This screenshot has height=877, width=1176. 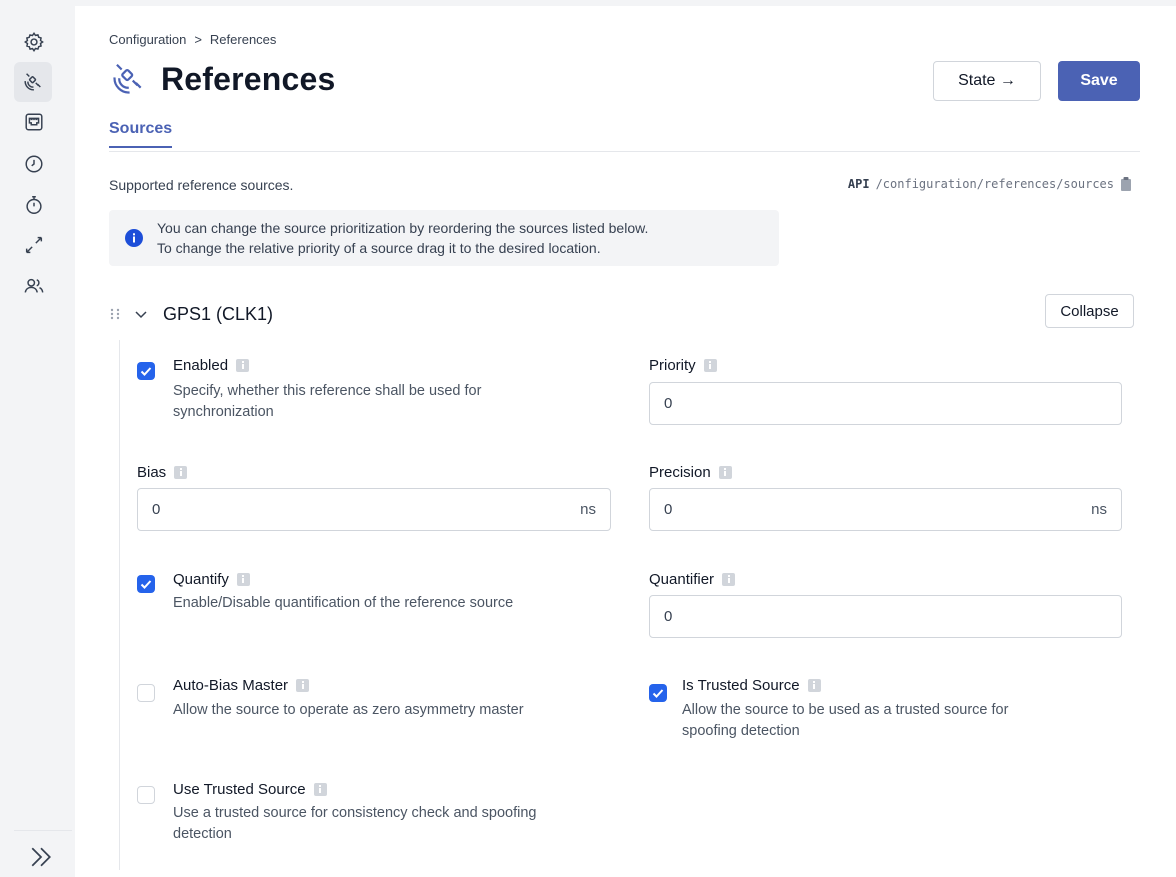 I want to click on breadcrumb-root: Configuration, so click(x=147, y=39).